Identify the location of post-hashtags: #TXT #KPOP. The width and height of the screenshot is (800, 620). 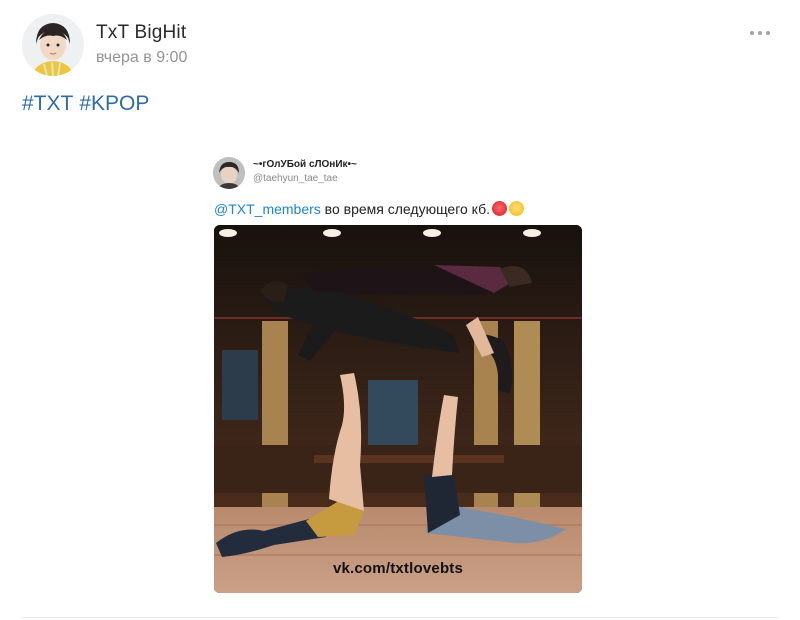
(88, 104).